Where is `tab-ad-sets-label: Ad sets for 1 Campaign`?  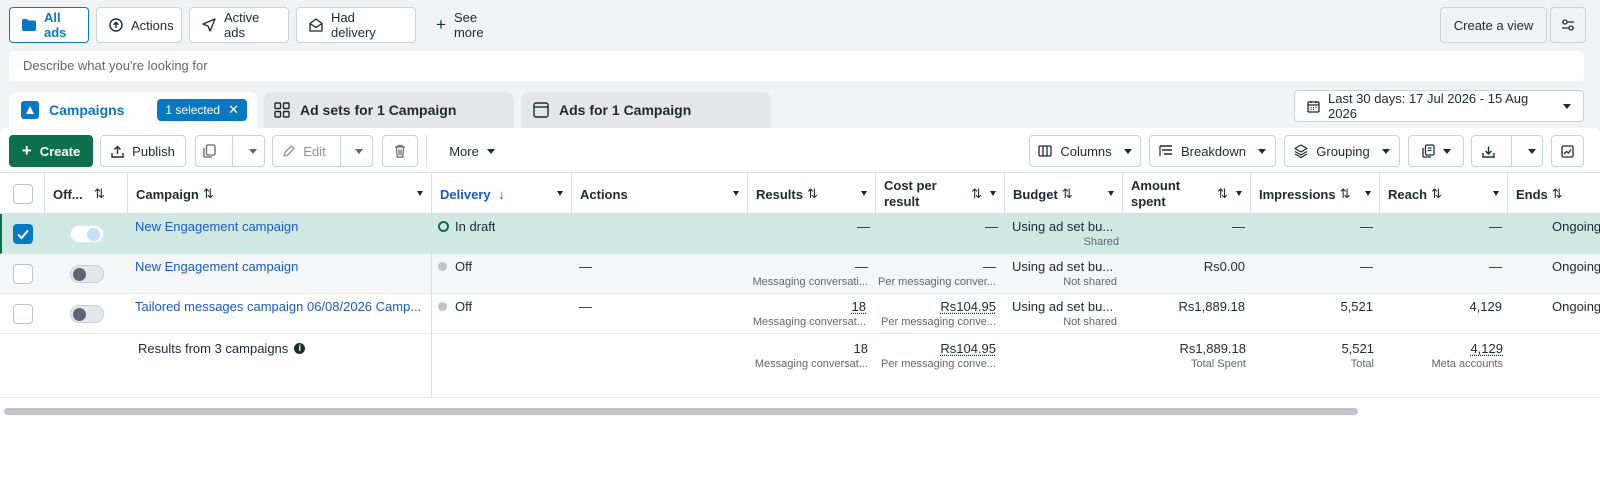 tab-ad-sets-label: Ad sets for 1 Campaign is located at coordinates (378, 110).